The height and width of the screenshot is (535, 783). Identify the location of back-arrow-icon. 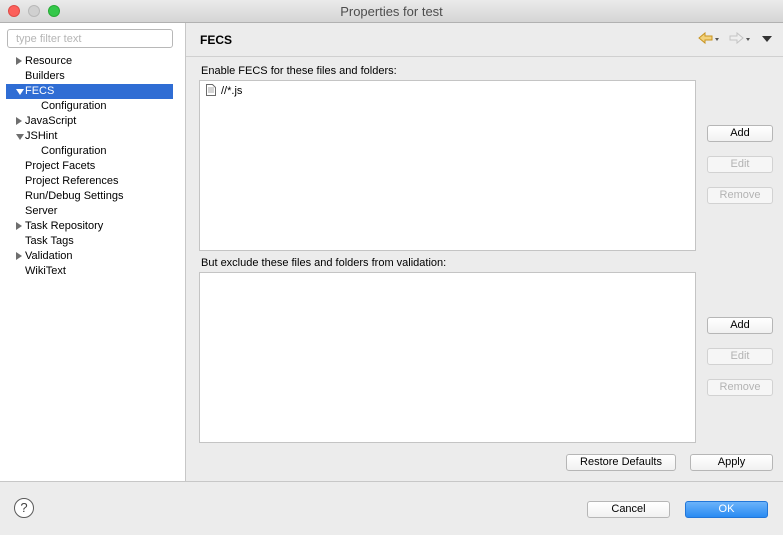
(708, 38).